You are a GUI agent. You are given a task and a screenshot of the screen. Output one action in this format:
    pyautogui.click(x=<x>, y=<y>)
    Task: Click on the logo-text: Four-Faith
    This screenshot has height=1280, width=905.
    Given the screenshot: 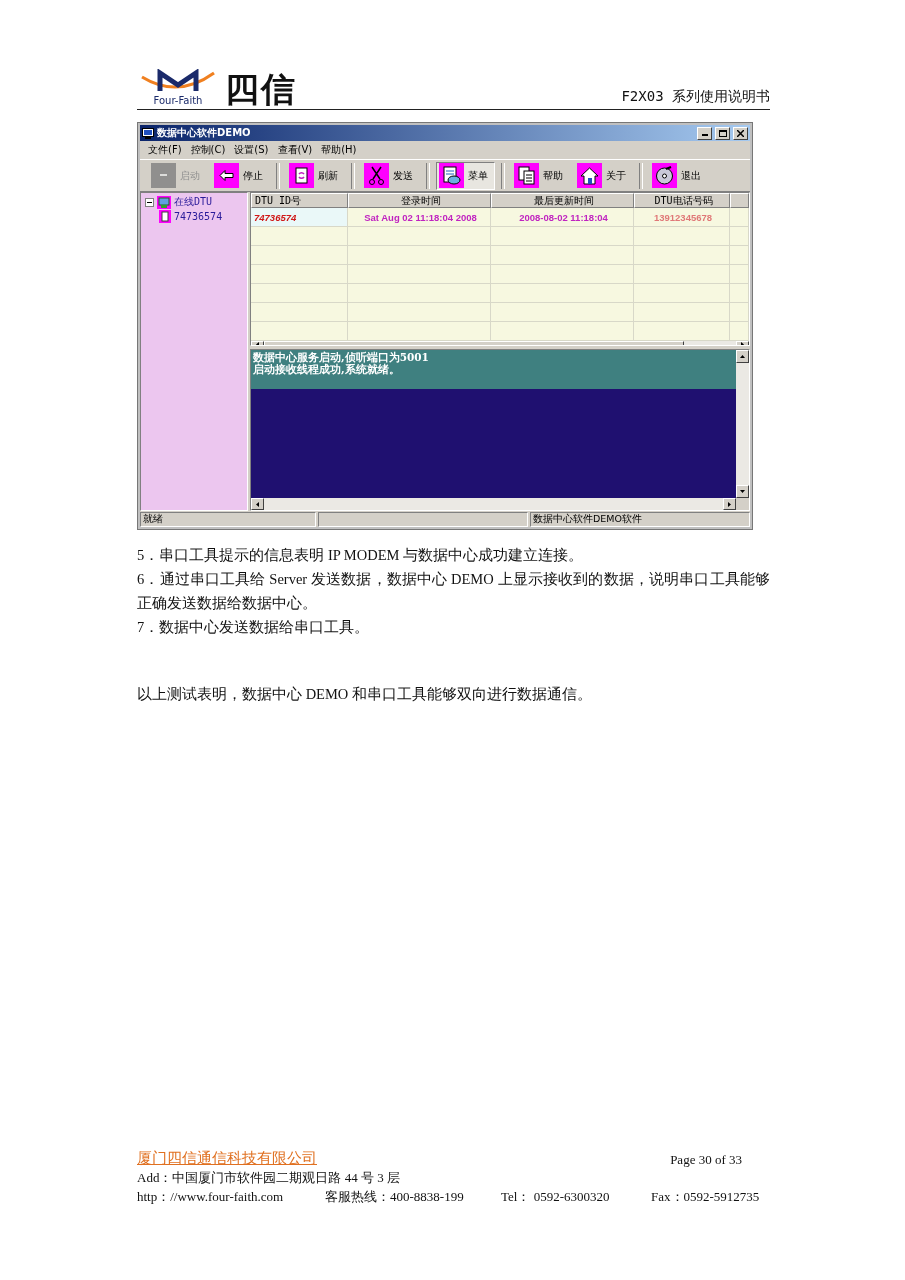 What is the action you would take?
    pyautogui.click(x=178, y=100)
    